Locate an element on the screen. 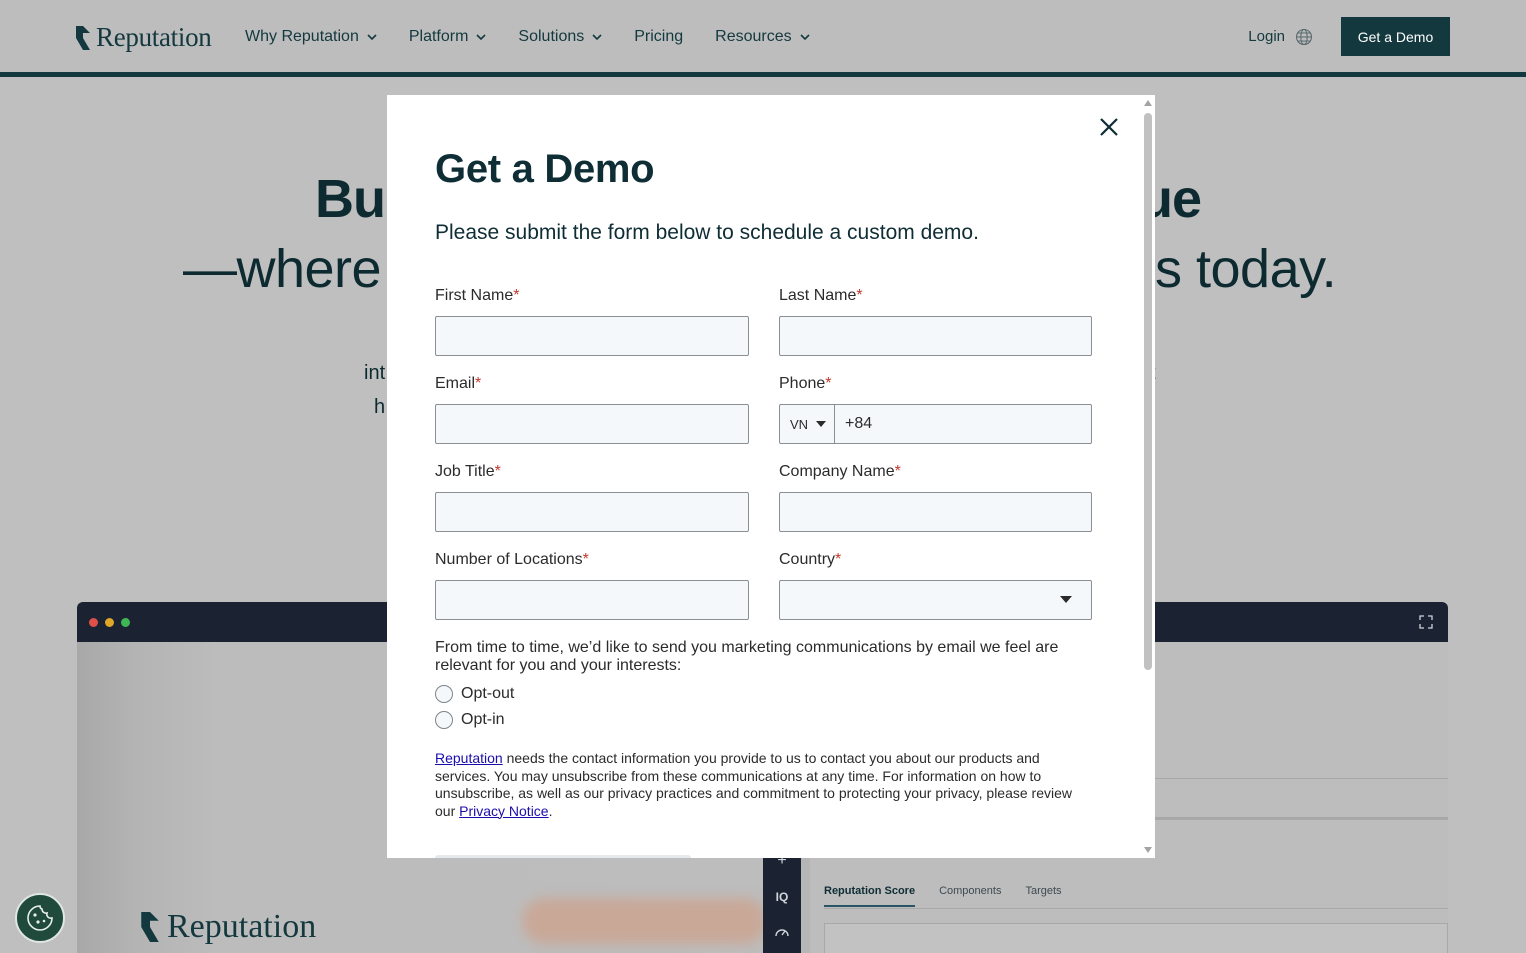  nav-item-platform: Platform is located at coordinates (448, 37).